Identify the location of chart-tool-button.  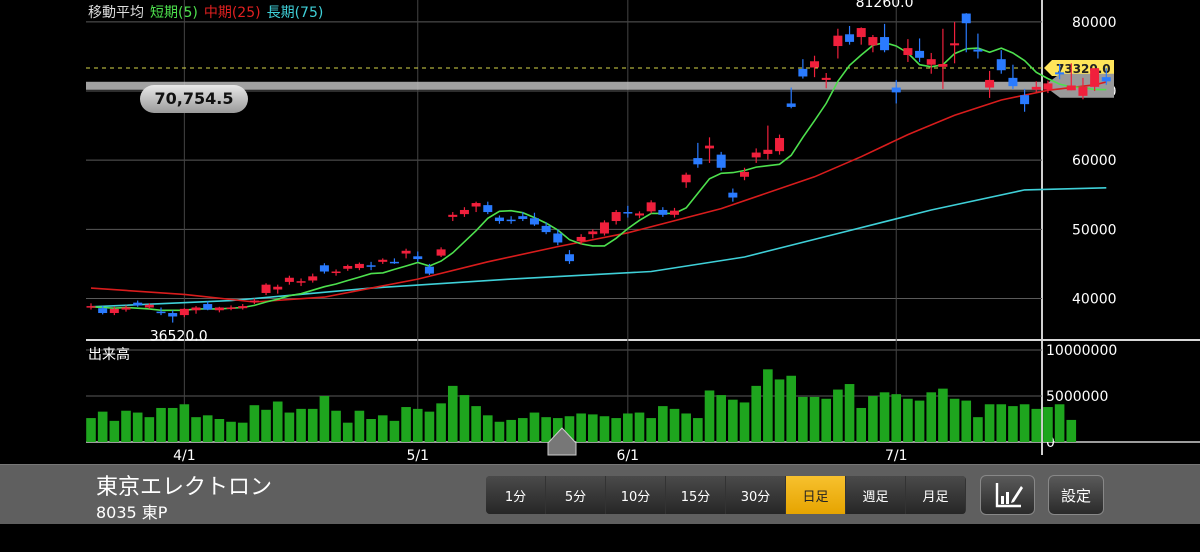
(1007, 495).